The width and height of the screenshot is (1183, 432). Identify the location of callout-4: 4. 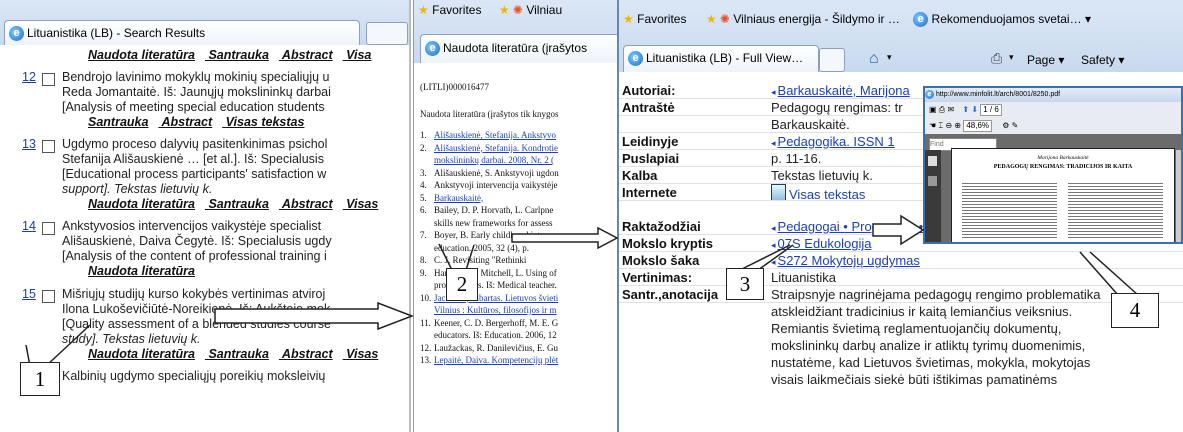
(1135, 310).